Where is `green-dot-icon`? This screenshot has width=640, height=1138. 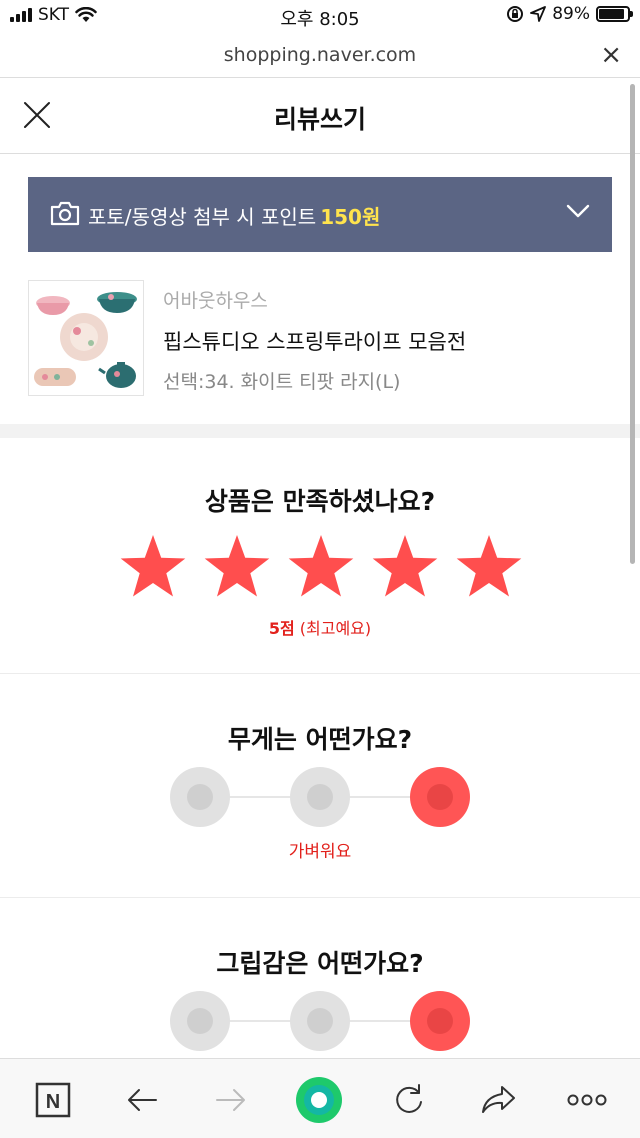 green-dot-icon is located at coordinates (319, 1100).